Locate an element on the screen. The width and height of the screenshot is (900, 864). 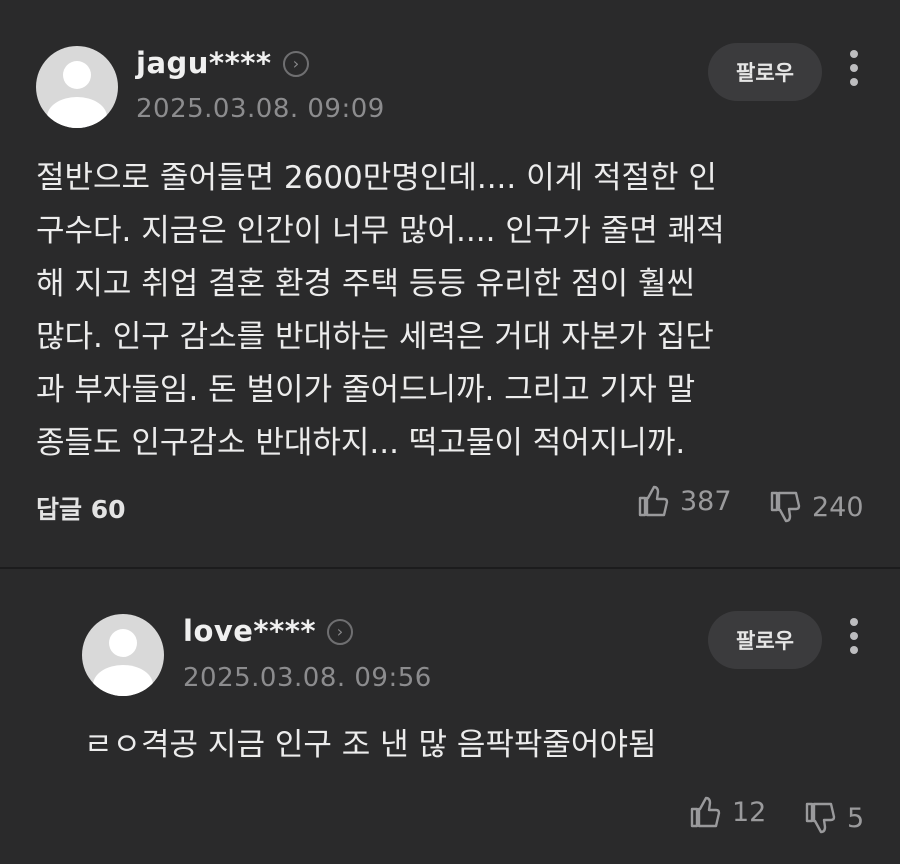
like-button: 12 is located at coordinates (728, 812).